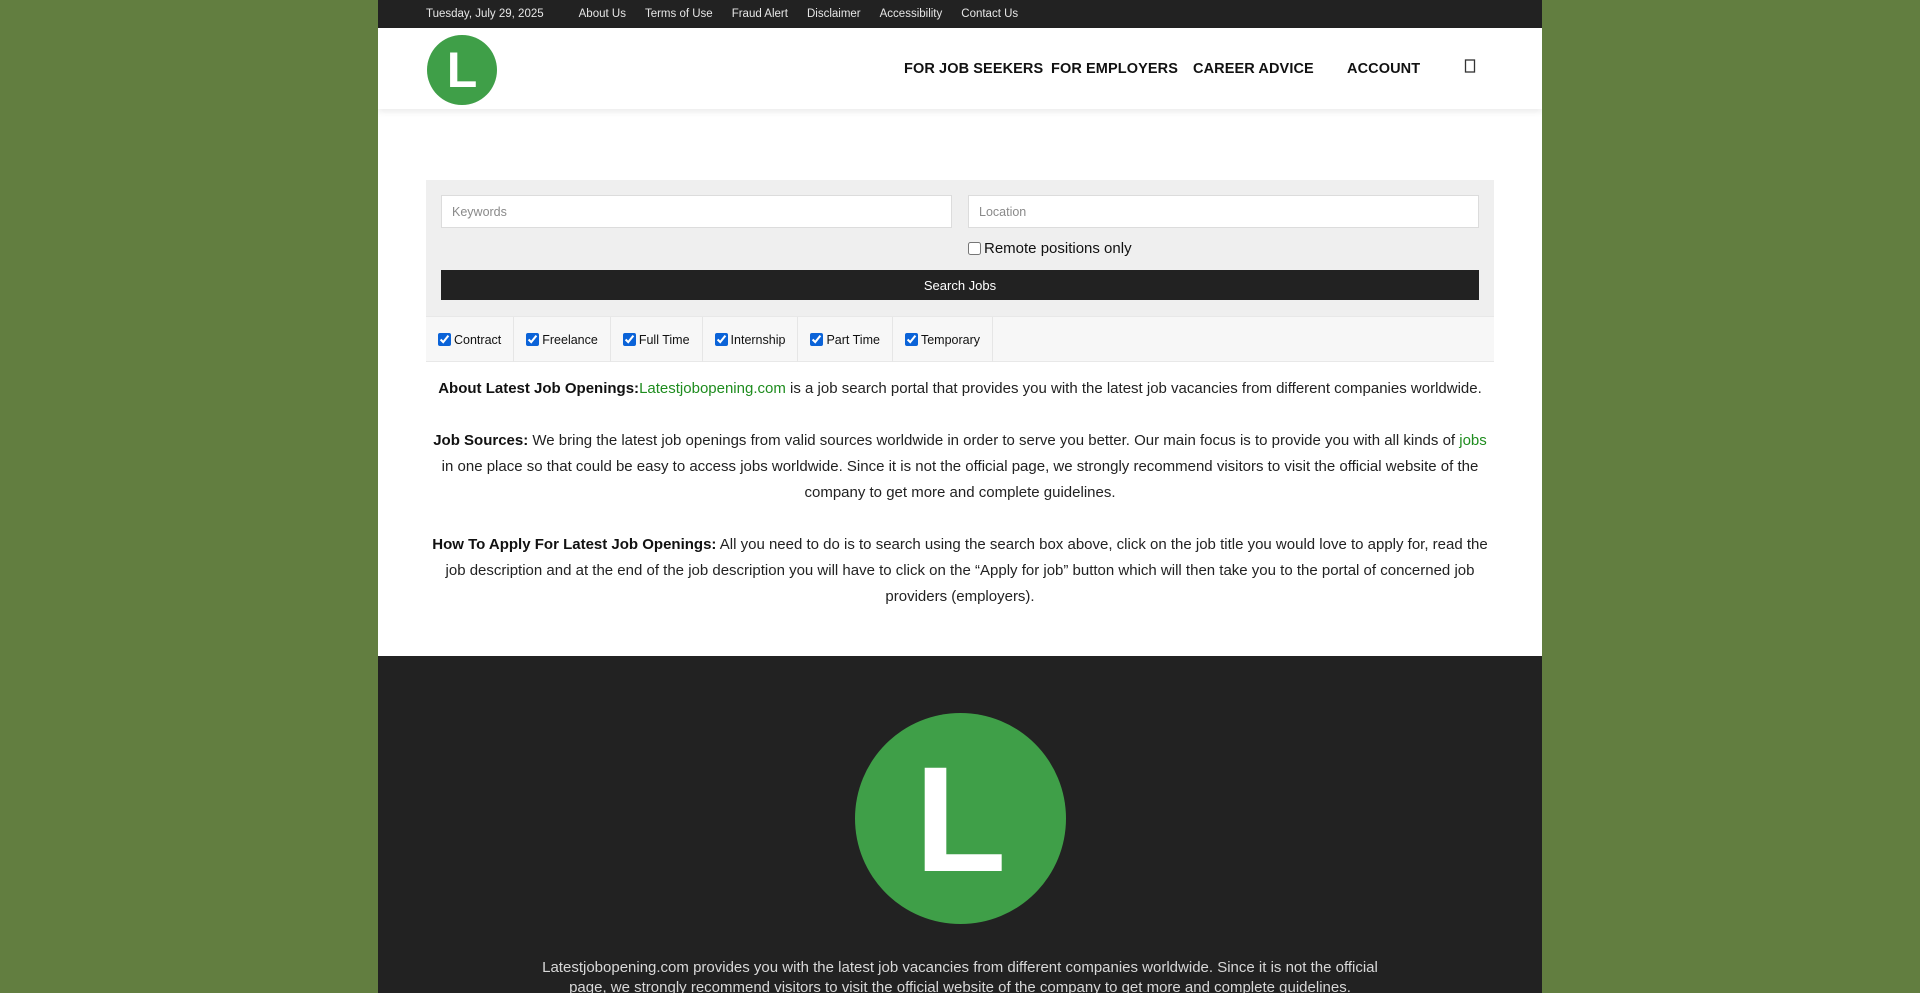  What do you see at coordinates (1383, 69) in the screenshot?
I see `nav-account: ACCOUNT` at bounding box center [1383, 69].